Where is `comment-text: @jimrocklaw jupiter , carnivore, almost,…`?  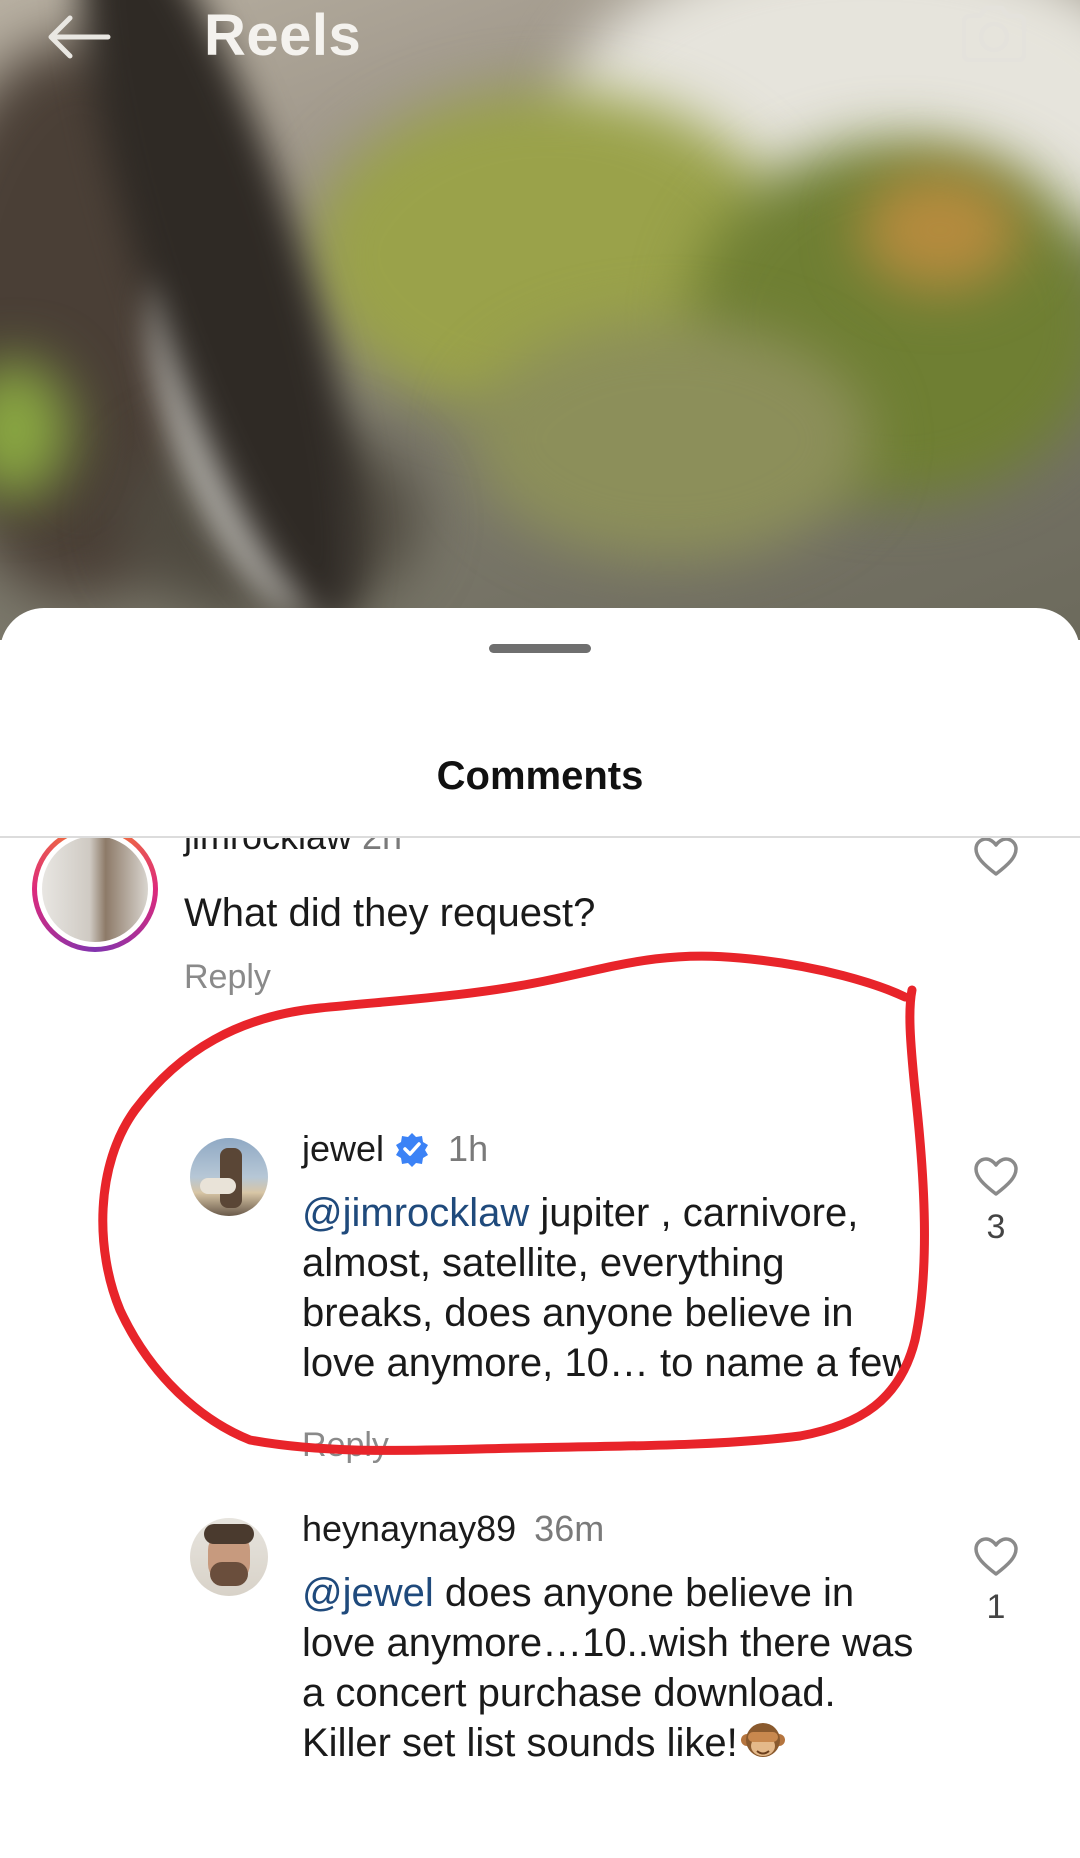 comment-text: @jimrocklaw jupiter , carnivore, almost,… is located at coordinates (607, 1288).